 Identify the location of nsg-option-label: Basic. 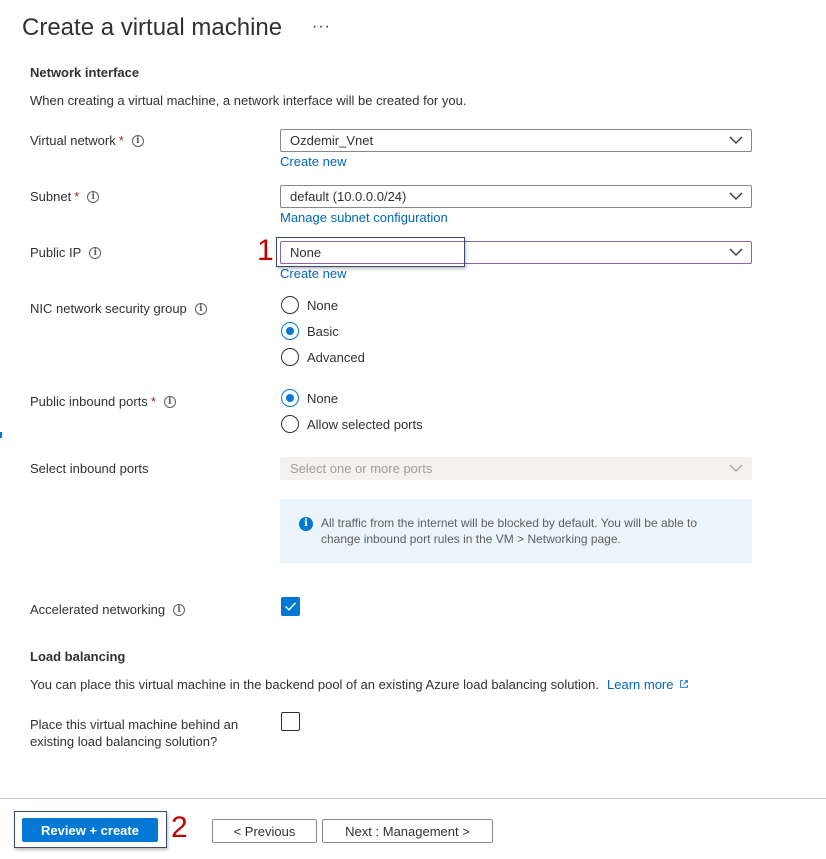
(323, 331).